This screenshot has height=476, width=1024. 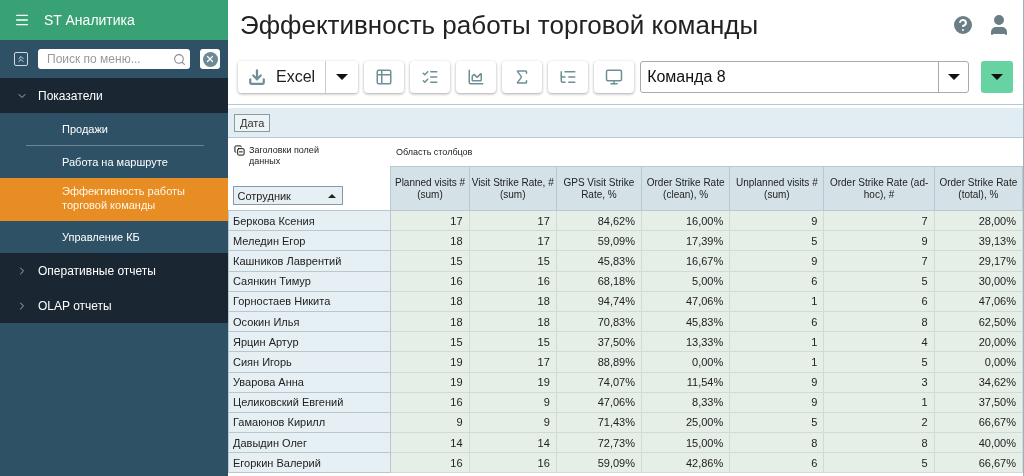 I want to click on row-header: Меледин Егор, so click(x=309, y=240).